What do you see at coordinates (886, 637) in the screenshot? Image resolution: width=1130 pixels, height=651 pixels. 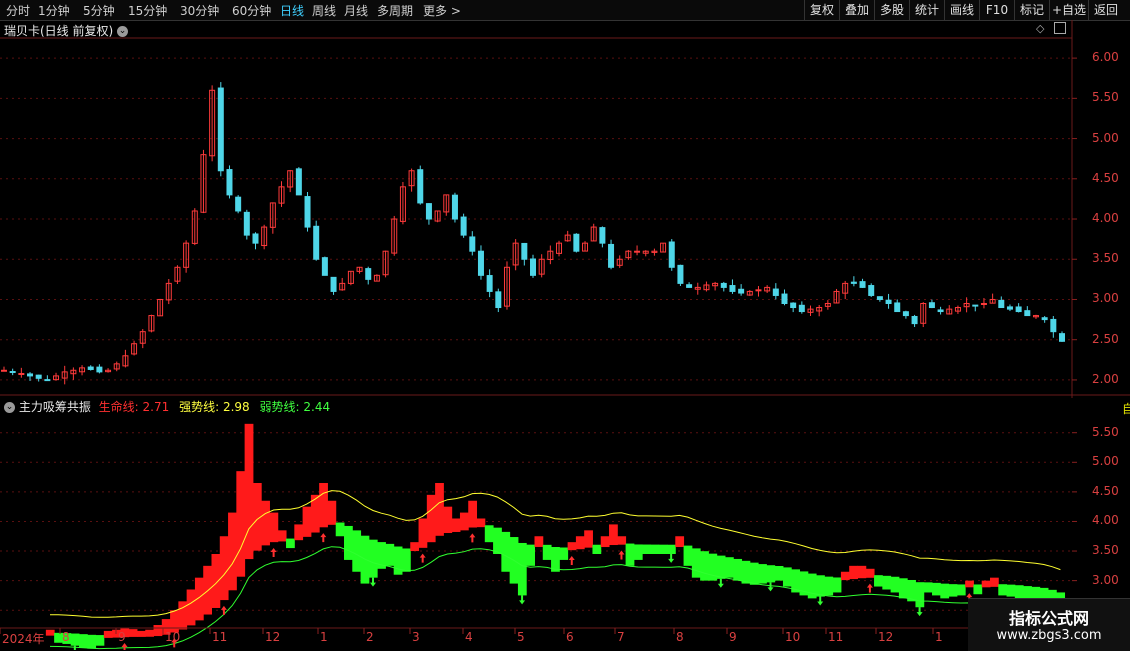 I see `x-axis-label: 12` at bounding box center [886, 637].